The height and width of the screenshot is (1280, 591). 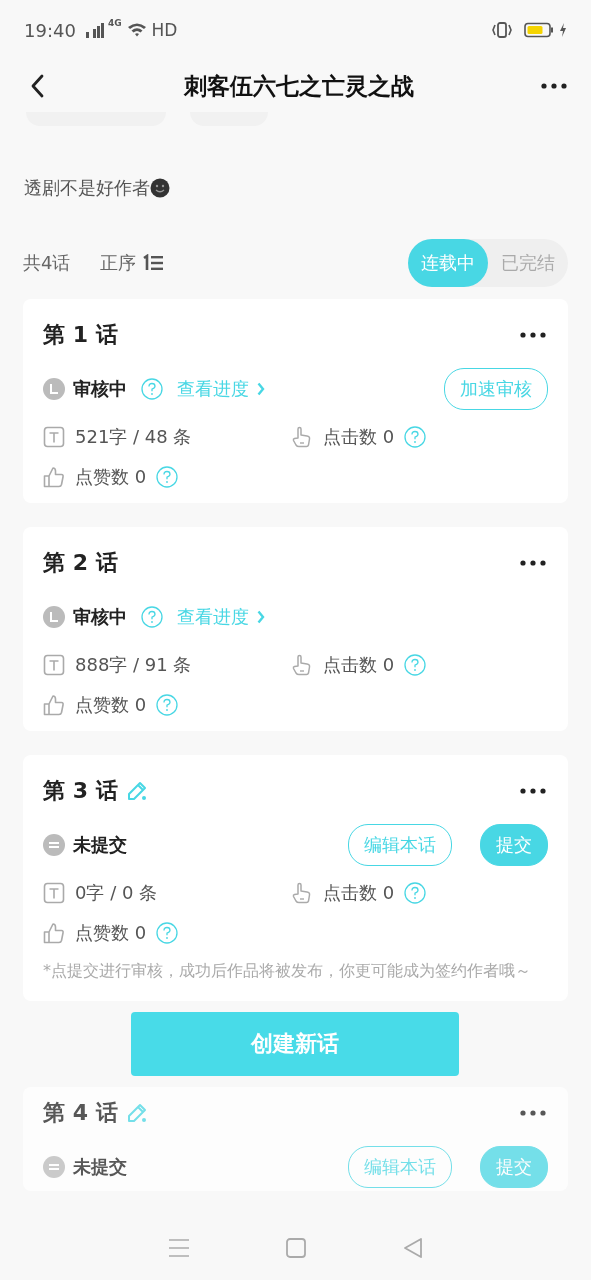 What do you see at coordinates (295, 1139) in the screenshot?
I see `episode-card: 第 4 话 未提交 编辑本话 提交` at bounding box center [295, 1139].